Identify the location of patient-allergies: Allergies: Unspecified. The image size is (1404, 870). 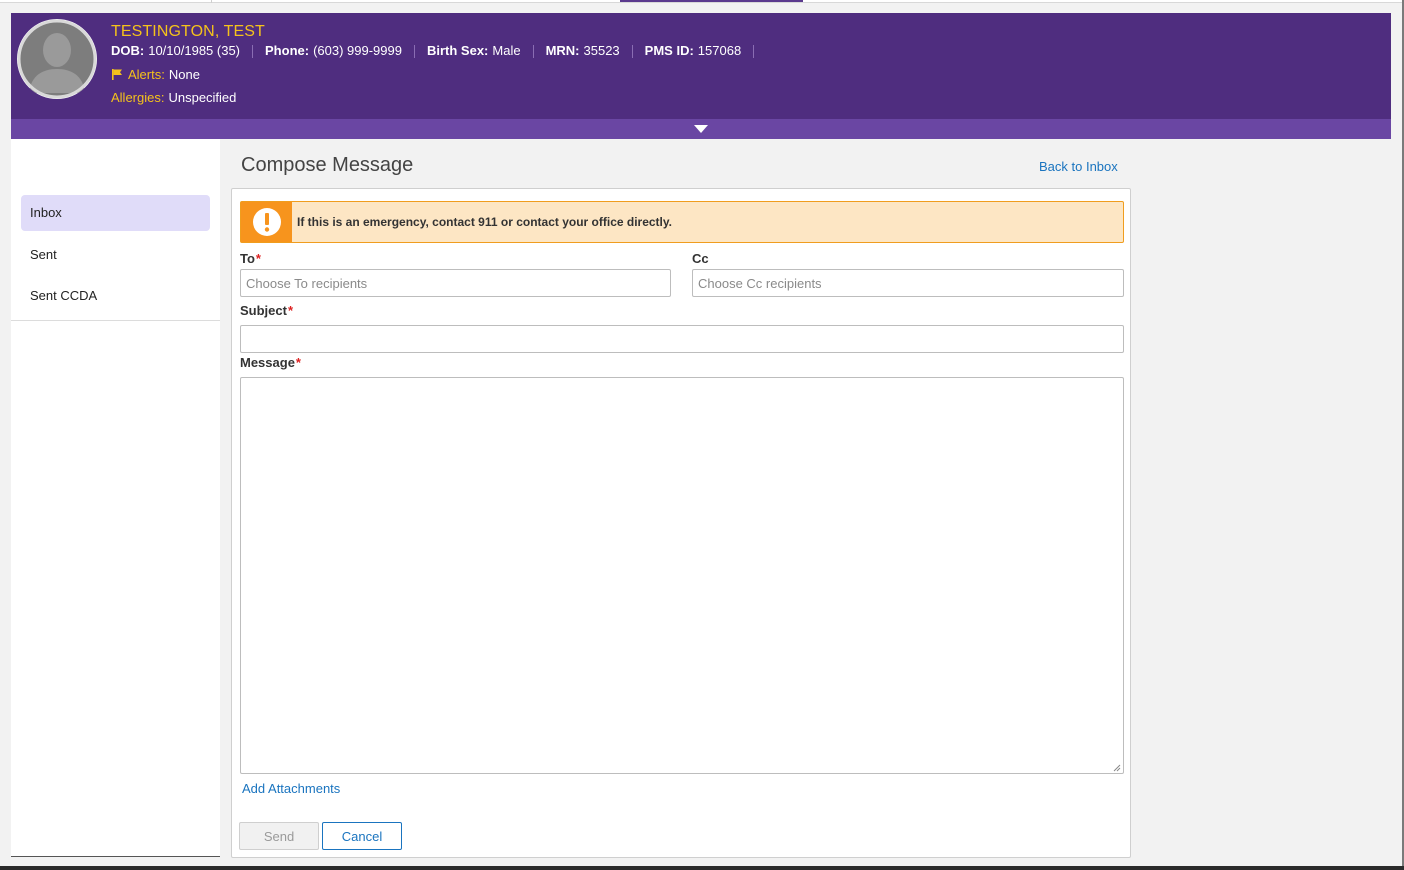
(173, 97).